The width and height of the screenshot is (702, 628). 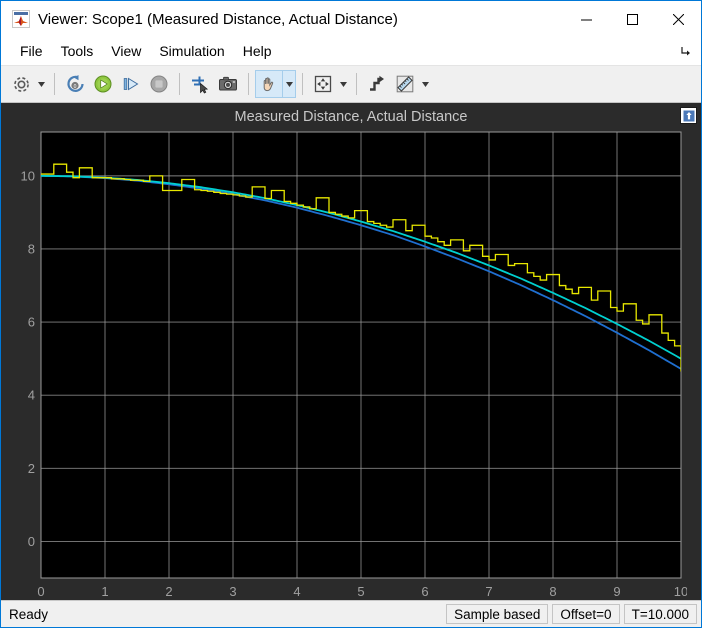 What do you see at coordinates (289, 84) in the screenshot?
I see `pan-dropdown` at bounding box center [289, 84].